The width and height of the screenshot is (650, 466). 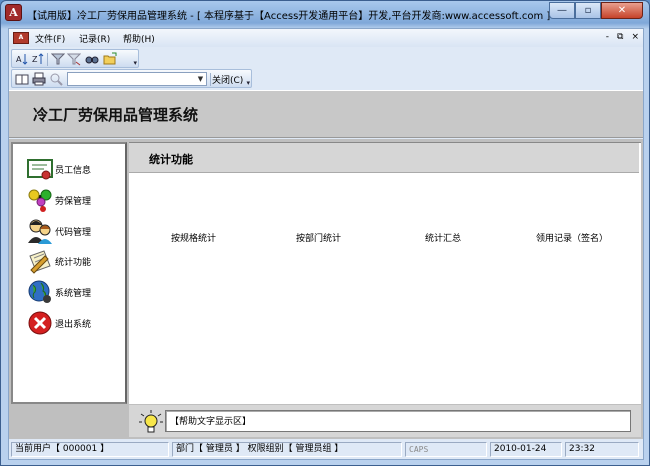 What do you see at coordinates (139, 38) in the screenshot?
I see `menu-help: 帮助(H)` at bounding box center [139, 38].